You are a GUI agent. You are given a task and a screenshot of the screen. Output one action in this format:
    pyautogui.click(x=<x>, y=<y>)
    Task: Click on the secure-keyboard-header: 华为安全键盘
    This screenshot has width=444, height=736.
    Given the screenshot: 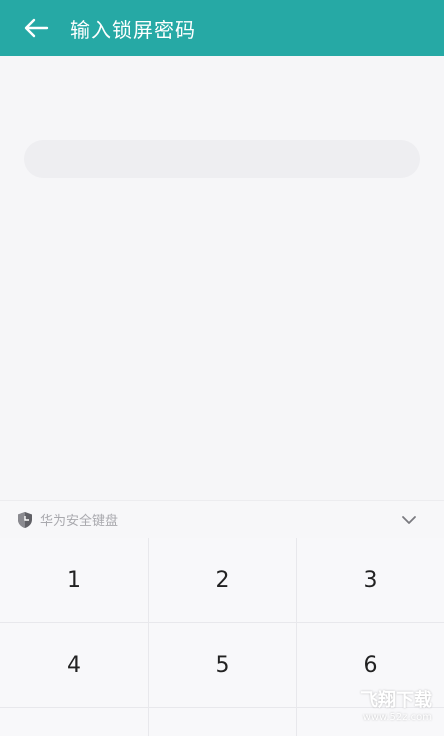 What is the action you would take?
    pyautogui.click(x=222, y=519)
    